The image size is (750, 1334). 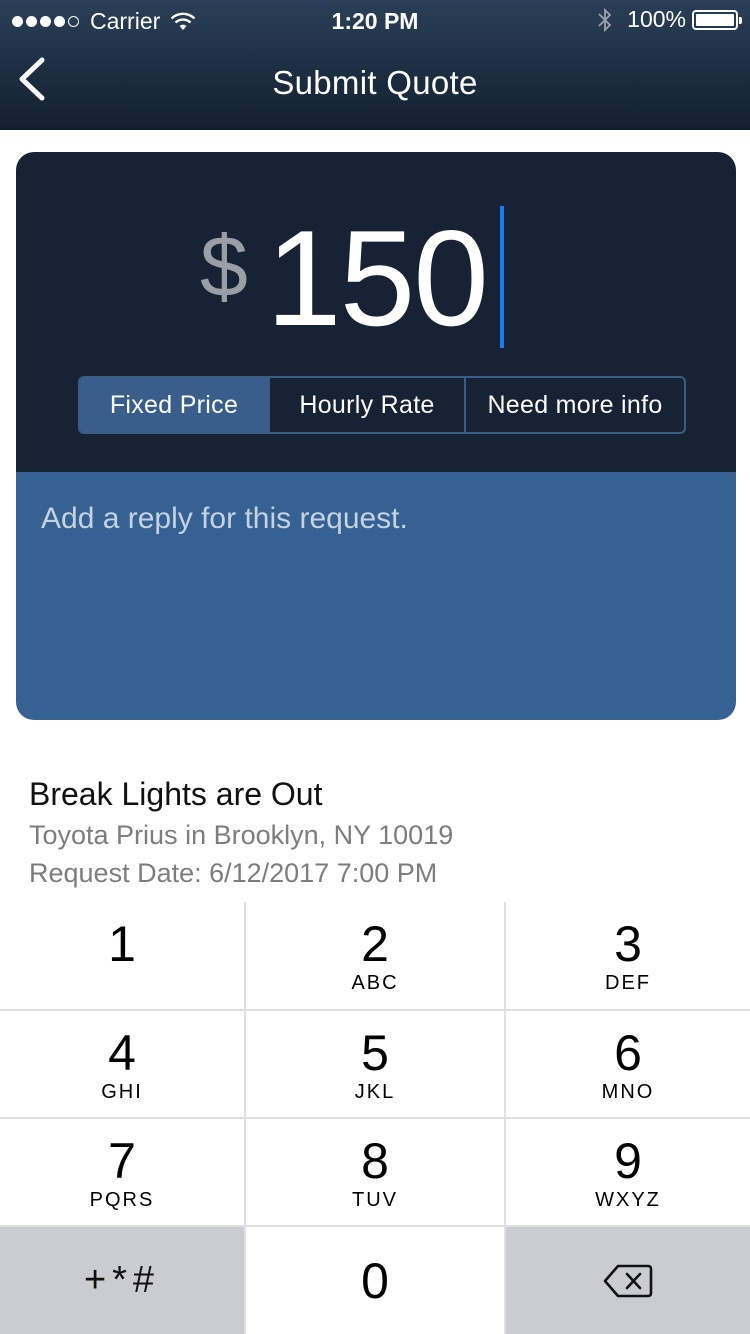 I want to click on key-6: 6 MNO, so click(x=628, y=1064).